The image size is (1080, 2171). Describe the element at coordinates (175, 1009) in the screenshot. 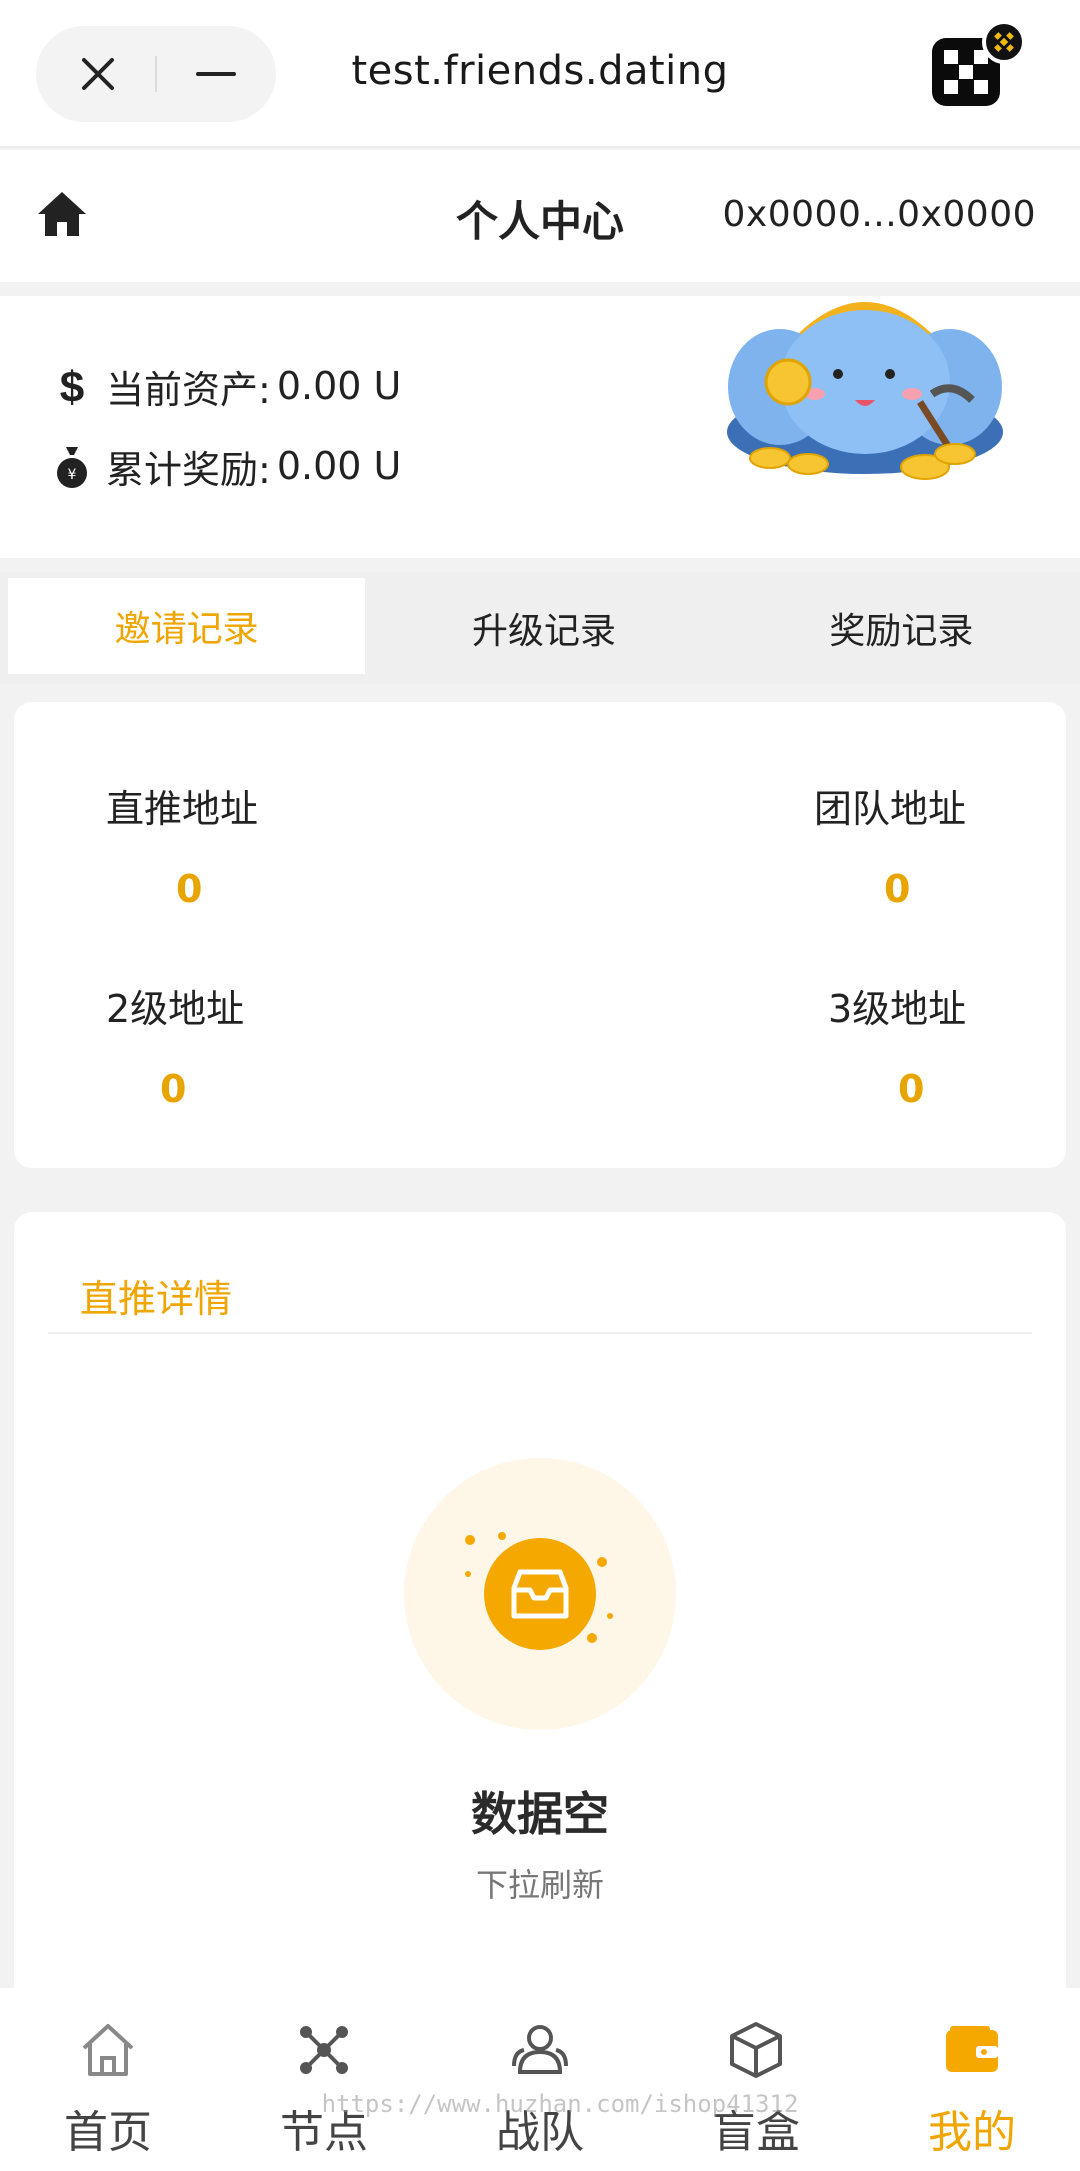

I see `level2-address-label: 2级地址` at that location.